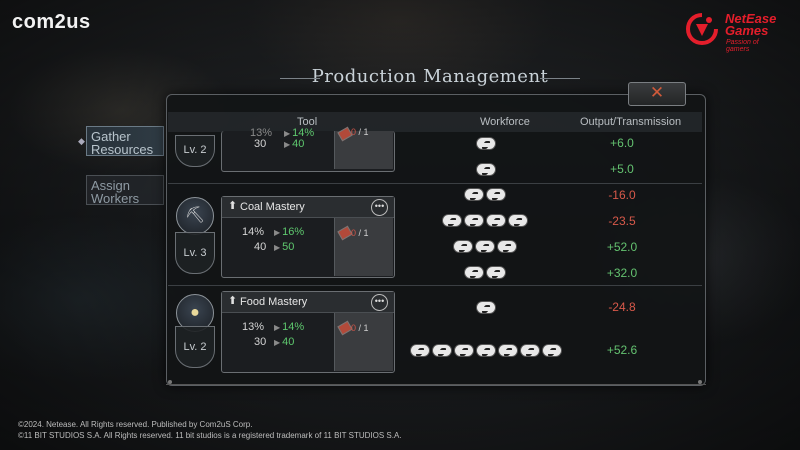 The height and width of the screenshot is (450, 800). I want to click on tab-assign-workers: Assign Workers, so click(125, 190).